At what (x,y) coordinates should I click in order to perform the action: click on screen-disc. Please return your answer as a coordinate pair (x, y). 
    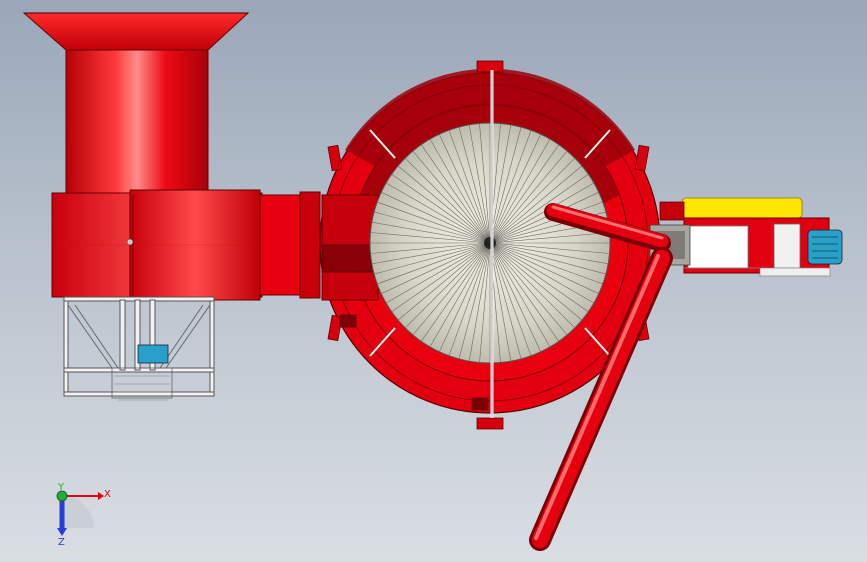
    Looking at the image, I should click on (490, 243).